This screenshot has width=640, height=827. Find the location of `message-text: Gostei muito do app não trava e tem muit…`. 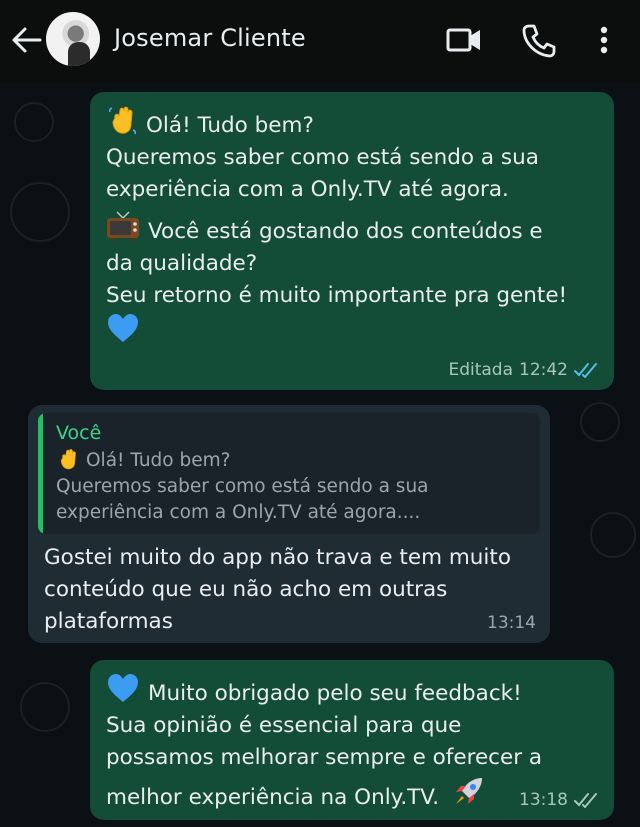

message-text: Gostei muito do app não trava e tem muit… is located at coordinates (277, 557).